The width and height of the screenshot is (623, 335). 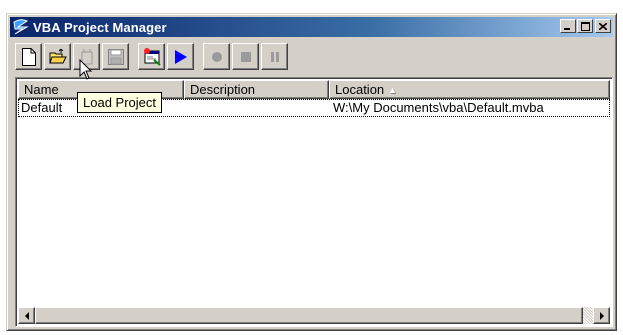 I want to click on new-project-icon, so click(x=28, y=56).